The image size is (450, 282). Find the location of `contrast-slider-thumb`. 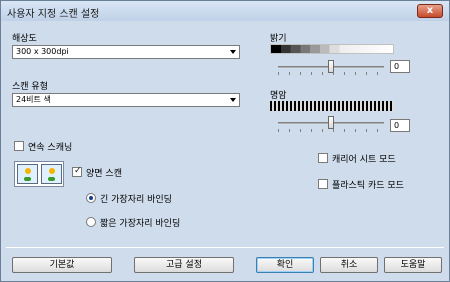

contrast-slider-thumb is located at coordinates (331, 122).